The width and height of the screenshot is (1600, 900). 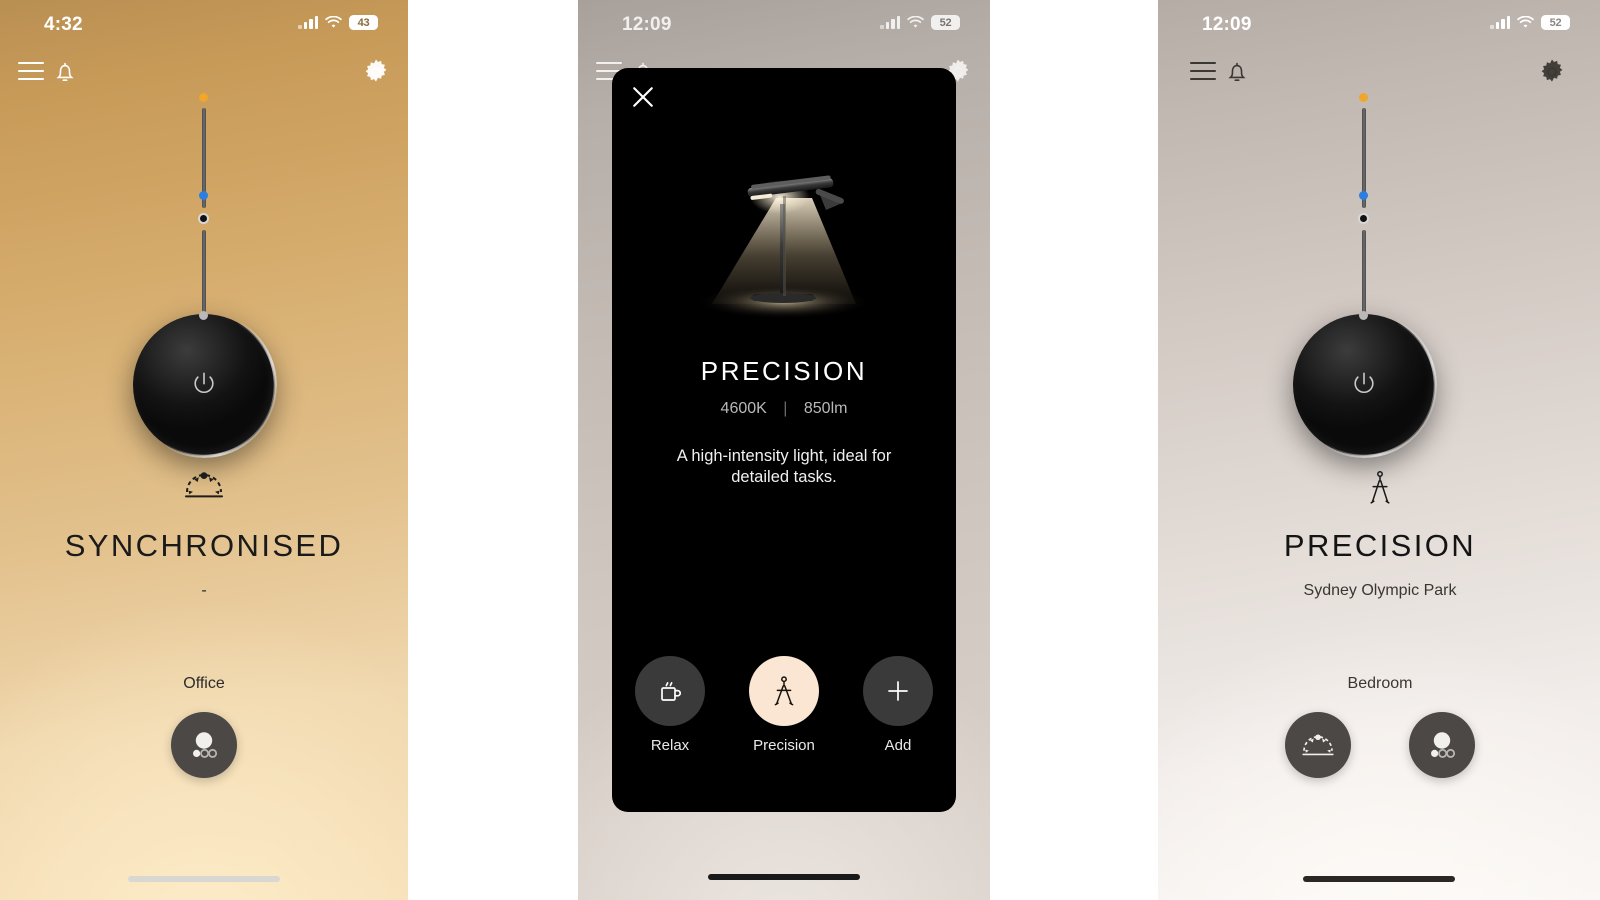 I want to click on preset-precision-label: Precision, so click(x=784, y=745).